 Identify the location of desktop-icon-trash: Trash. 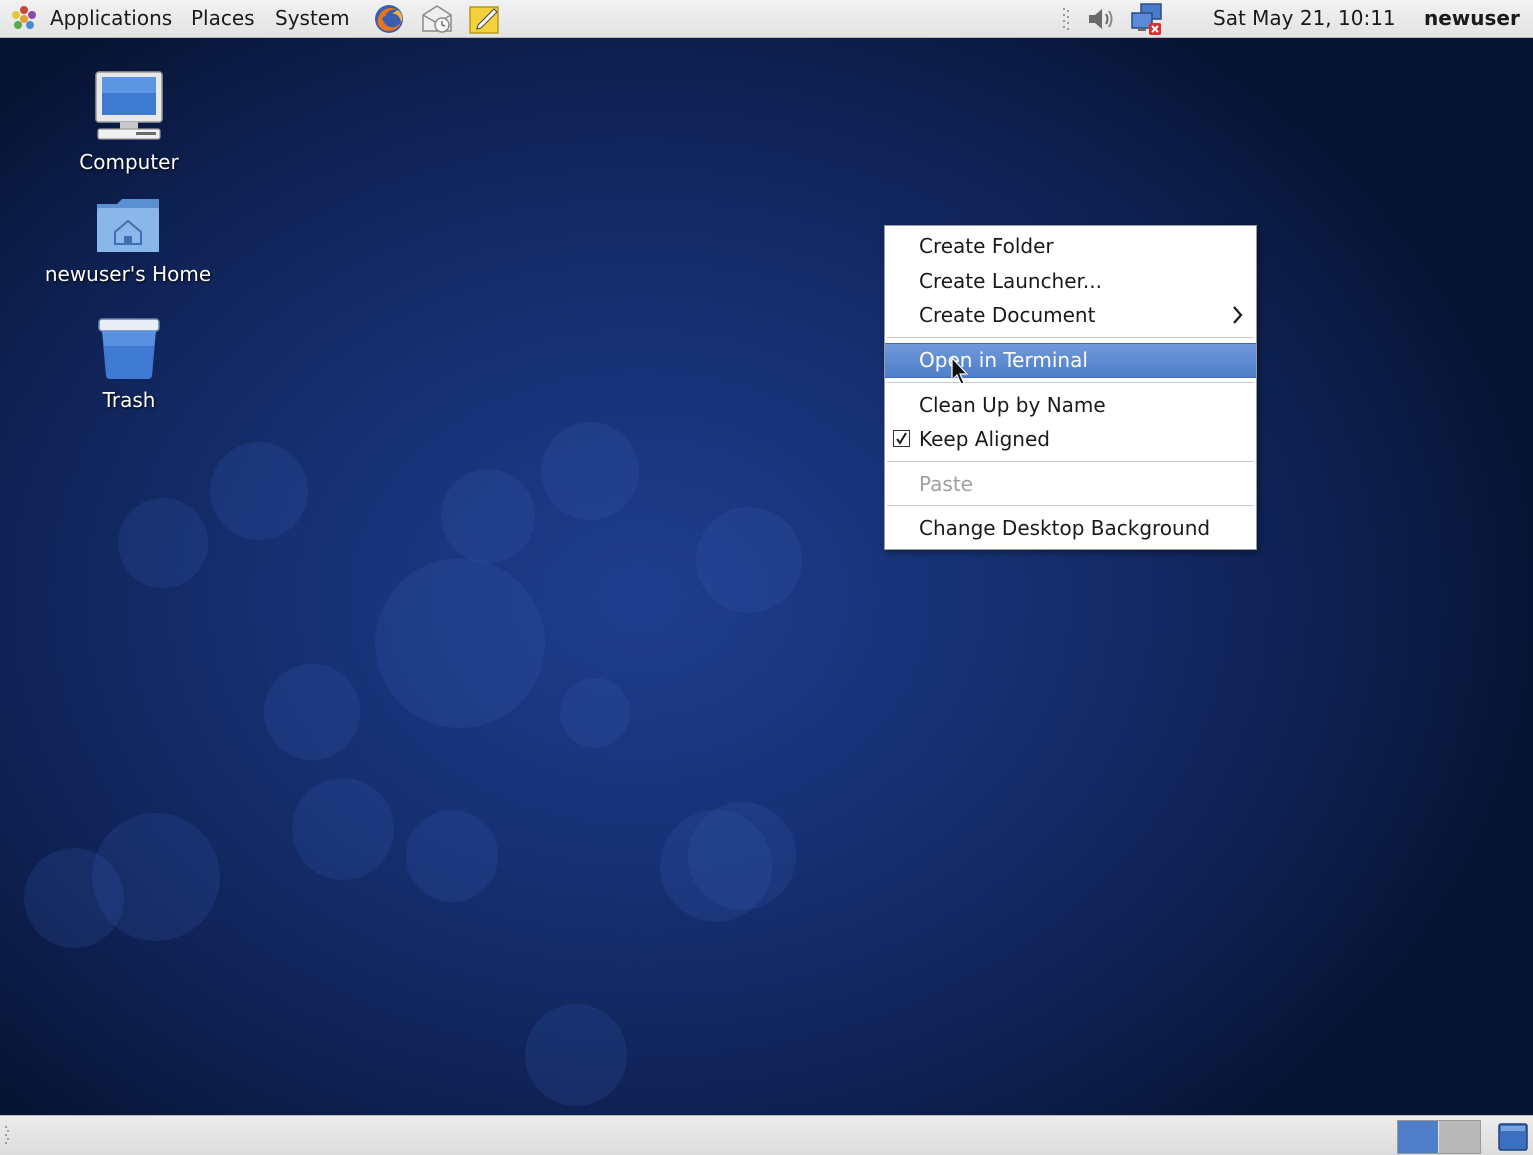
(129, 364).